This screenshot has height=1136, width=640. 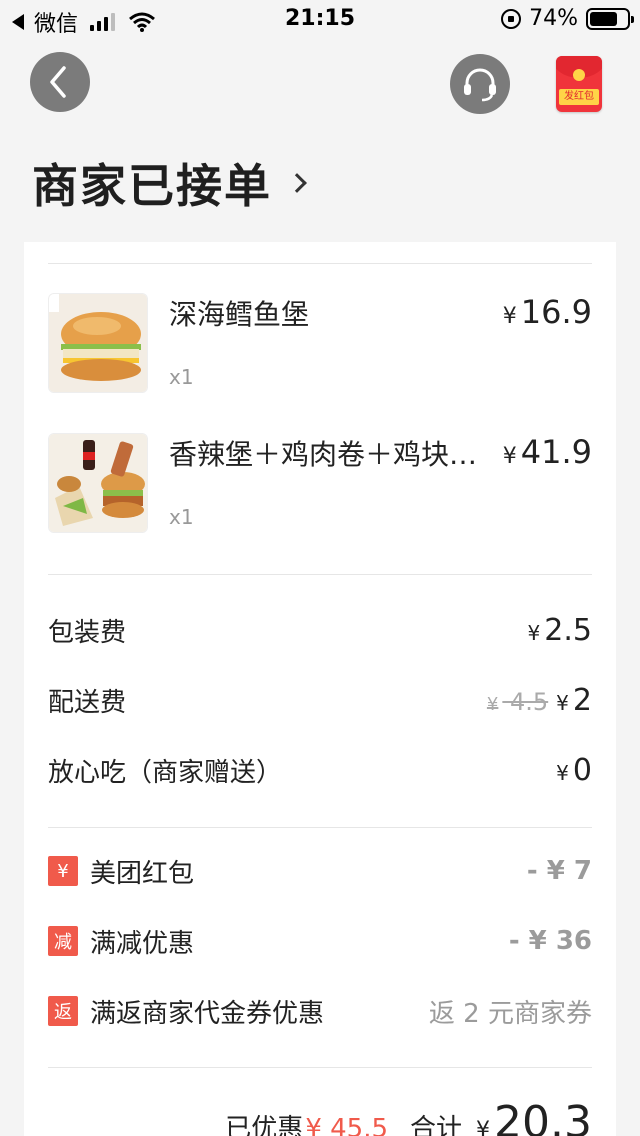 I want to click on discount-row: 返 满返商家代金券优惠 返 2 元商家券, so click(x=320, y=1011).